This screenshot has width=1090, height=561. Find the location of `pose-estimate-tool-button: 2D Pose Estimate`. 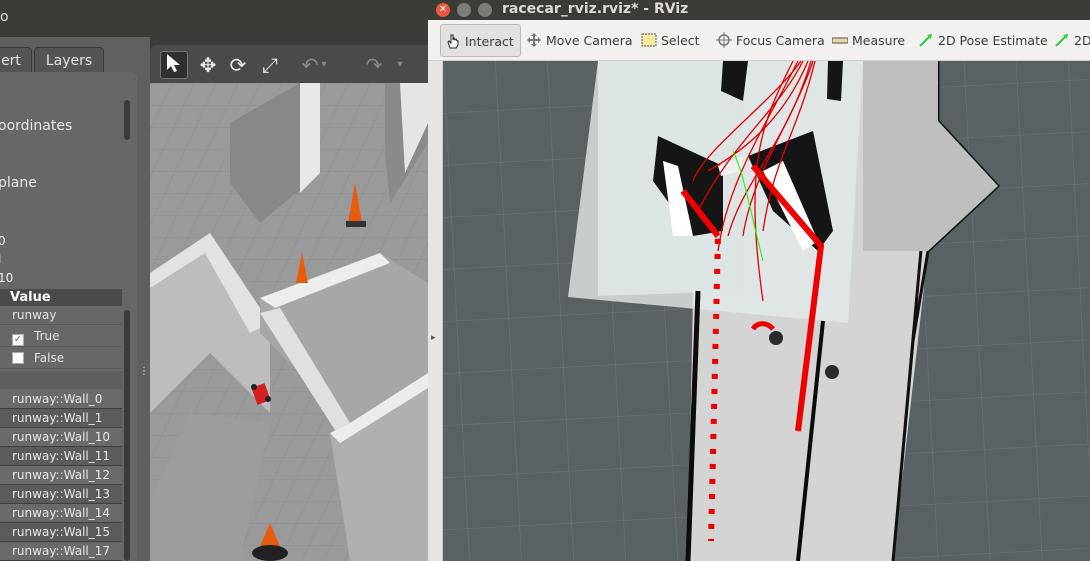

pose-estimate-tool-button: 2D Pose Estimate is located at coordinates (983, 40).